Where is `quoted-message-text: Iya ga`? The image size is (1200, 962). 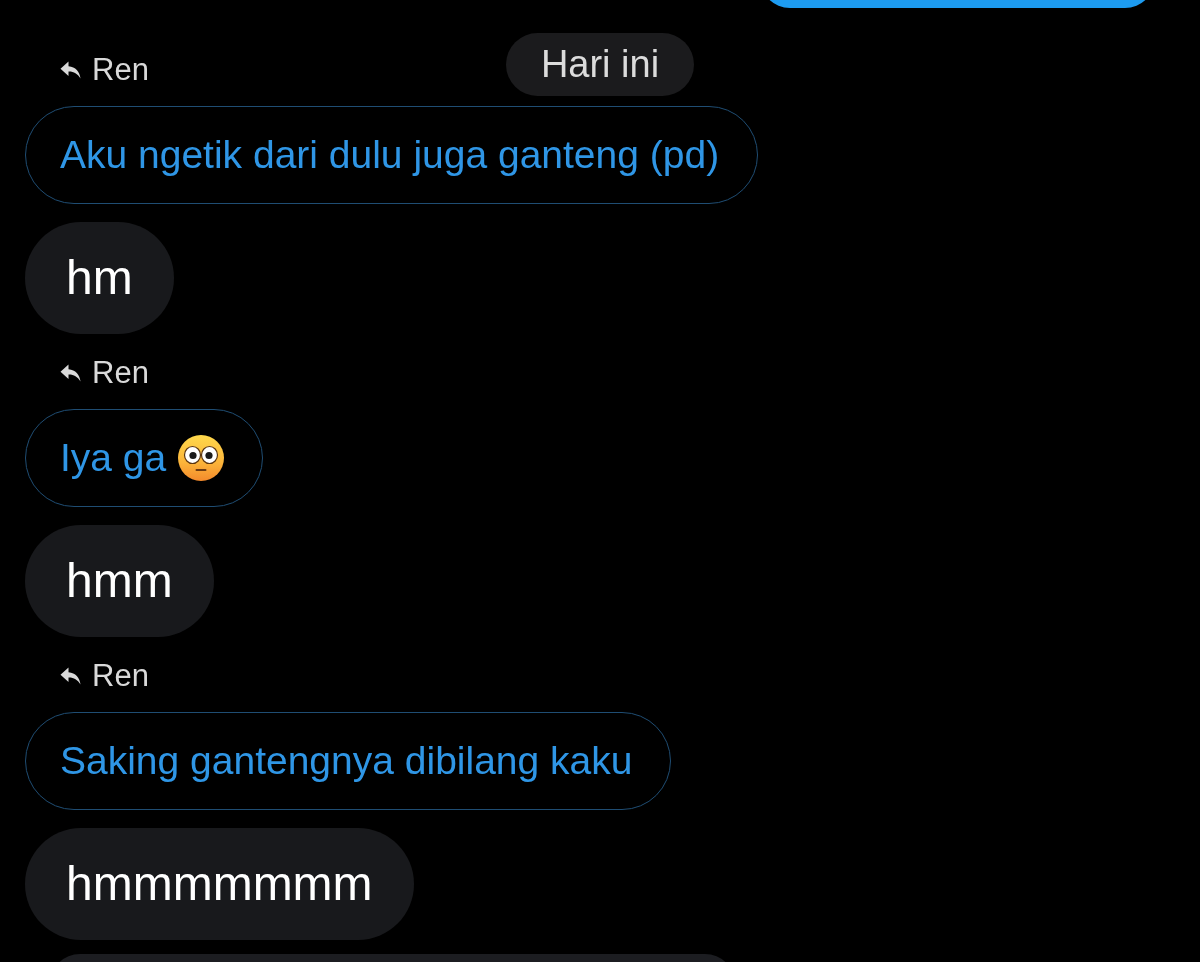
quoted-message-text: Iya ga is located at coordinates (113, 458).